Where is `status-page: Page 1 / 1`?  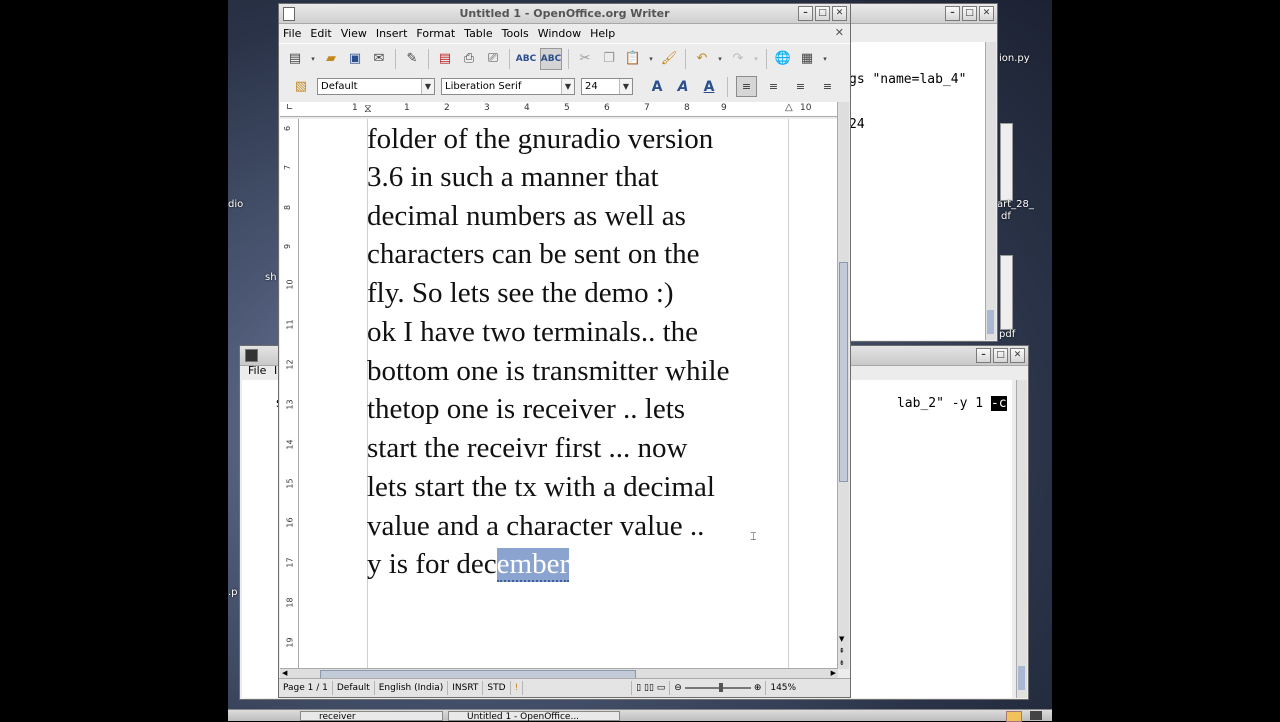
status-page: Page 1 / 1 is located at coordinates (306, 688).